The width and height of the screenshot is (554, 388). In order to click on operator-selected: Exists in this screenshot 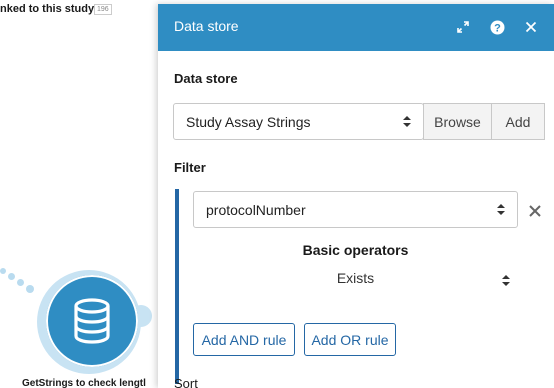, I will do `click(355, 278)`.